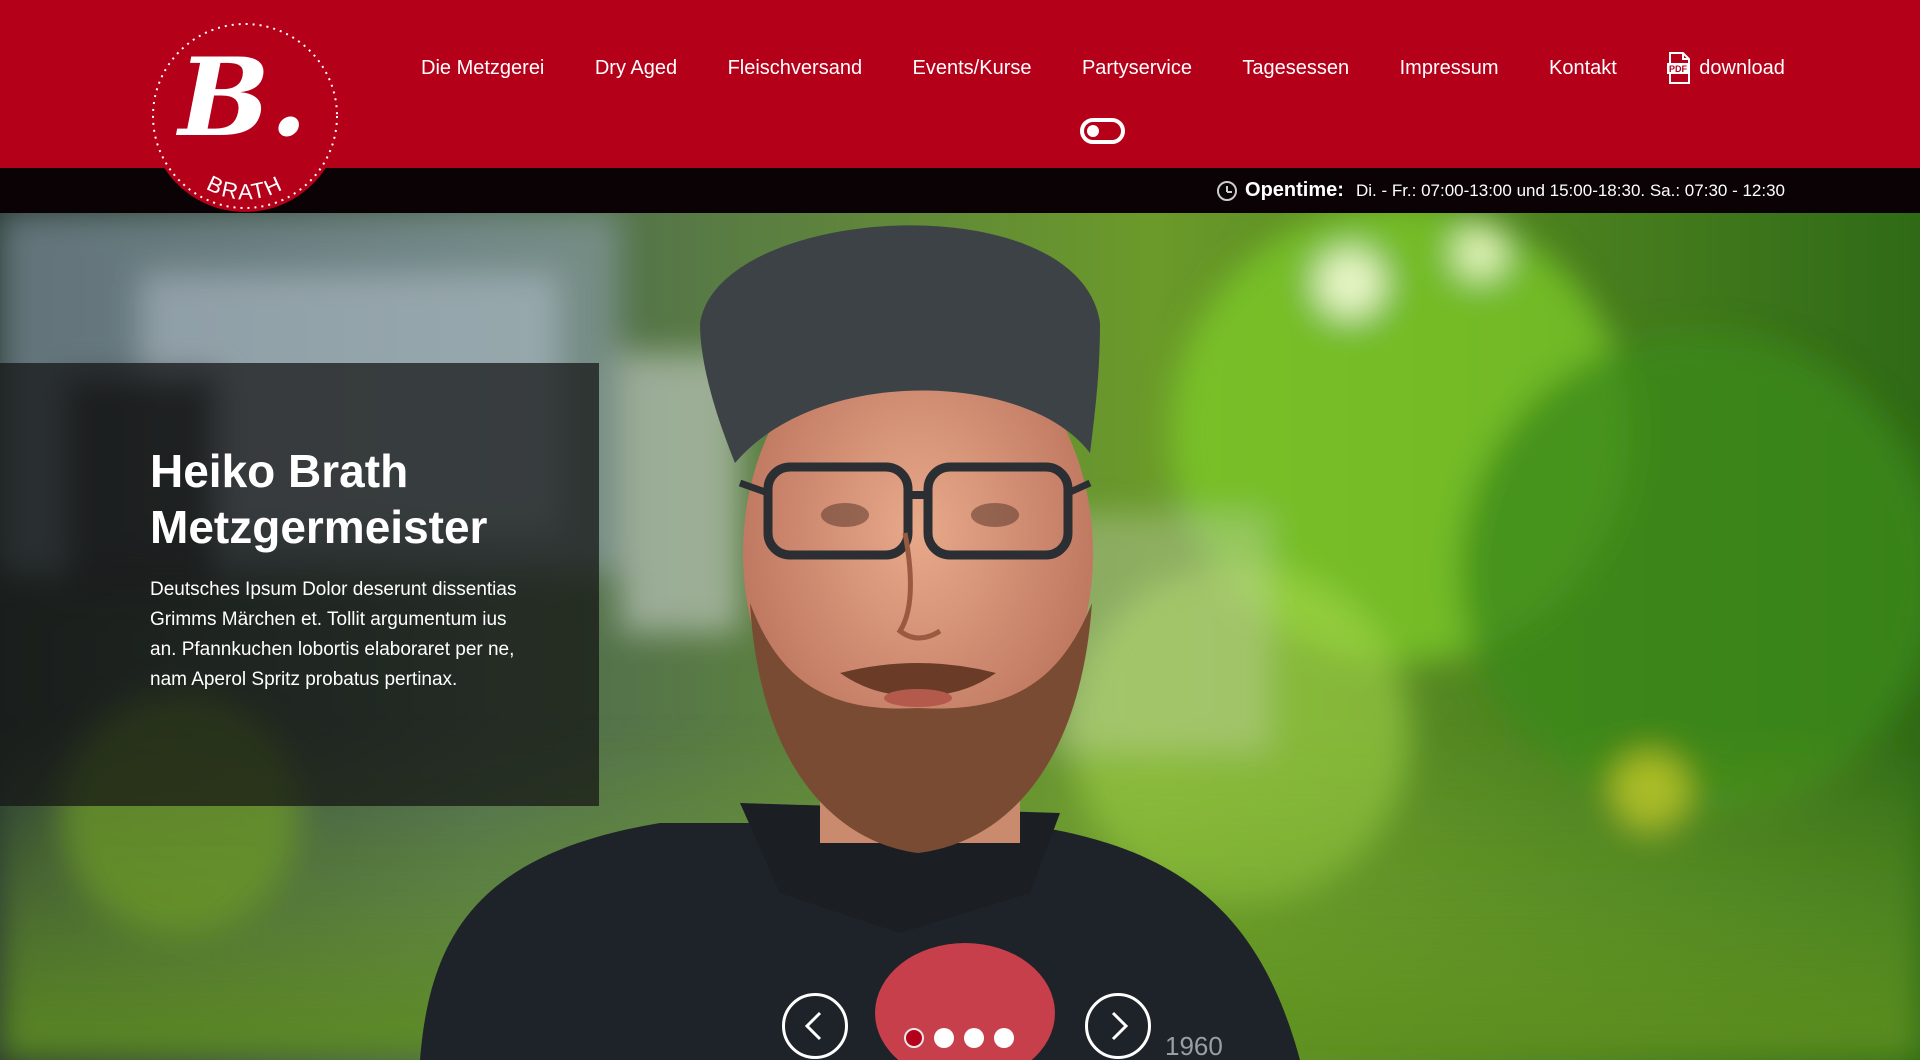 The image size is (1920, 1060). I want to click on toggle-knob, so click(1093, 131).